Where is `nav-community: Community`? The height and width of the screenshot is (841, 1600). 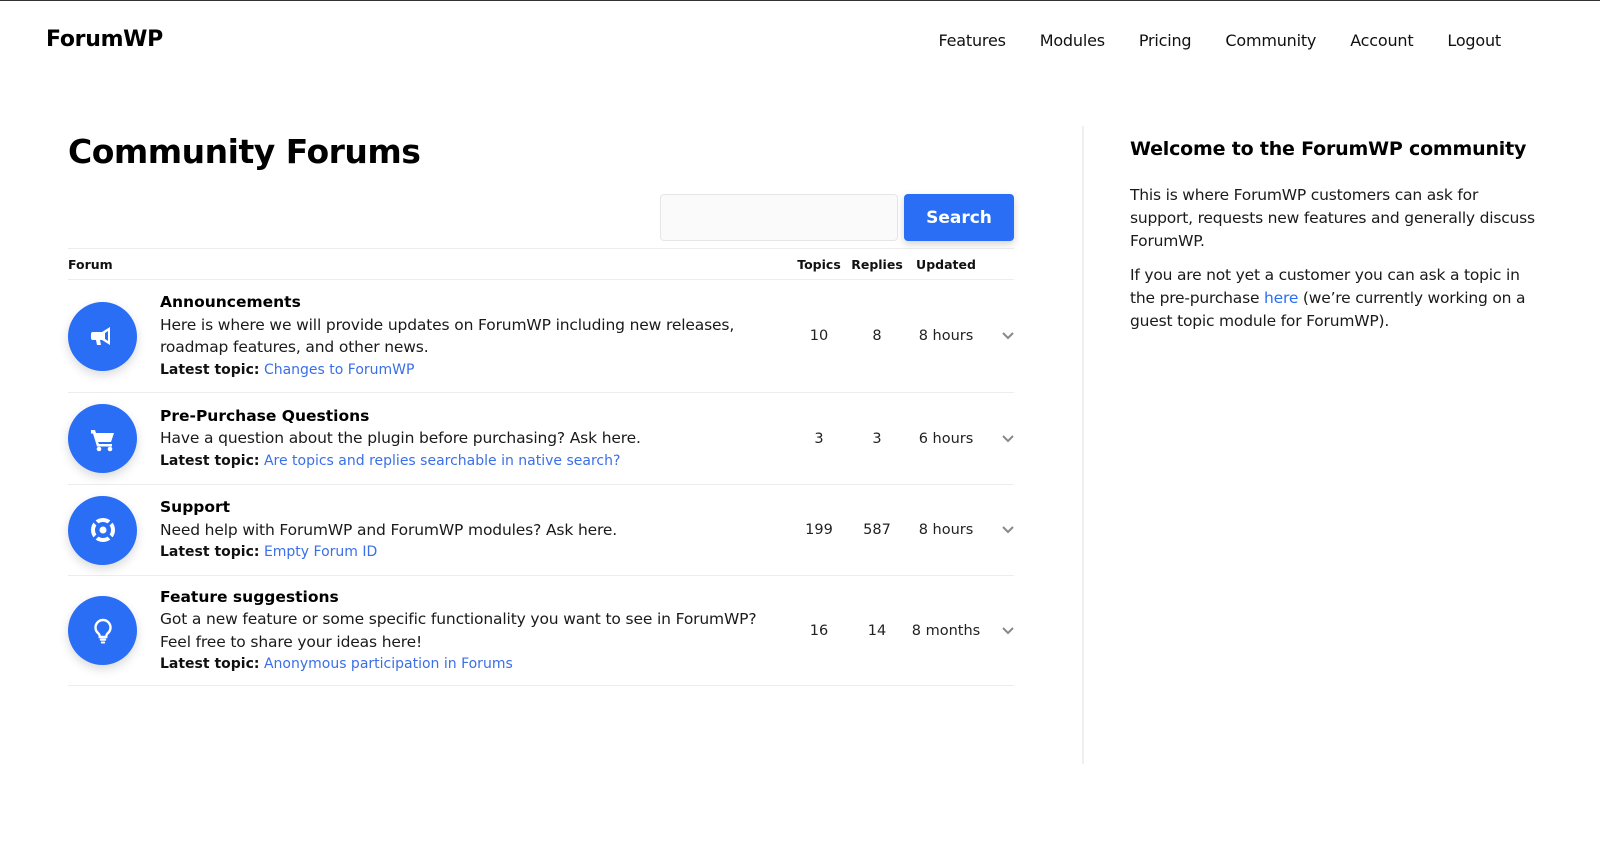
nav-community: Community is located at coordinates (1270, 40).